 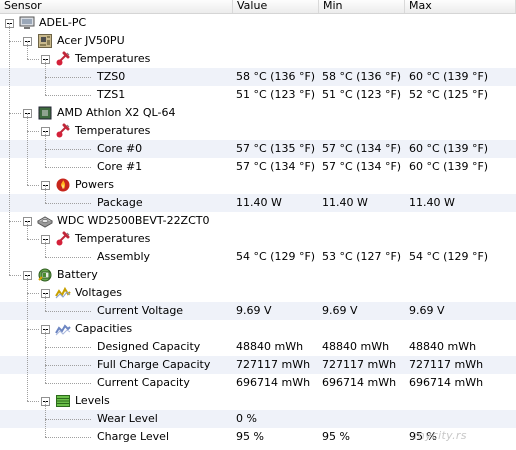 What do you see at coordinates (359, 382) in the screenshot?
I see `sensor-min: 696714 mWh` at bounding box center [359, 382].